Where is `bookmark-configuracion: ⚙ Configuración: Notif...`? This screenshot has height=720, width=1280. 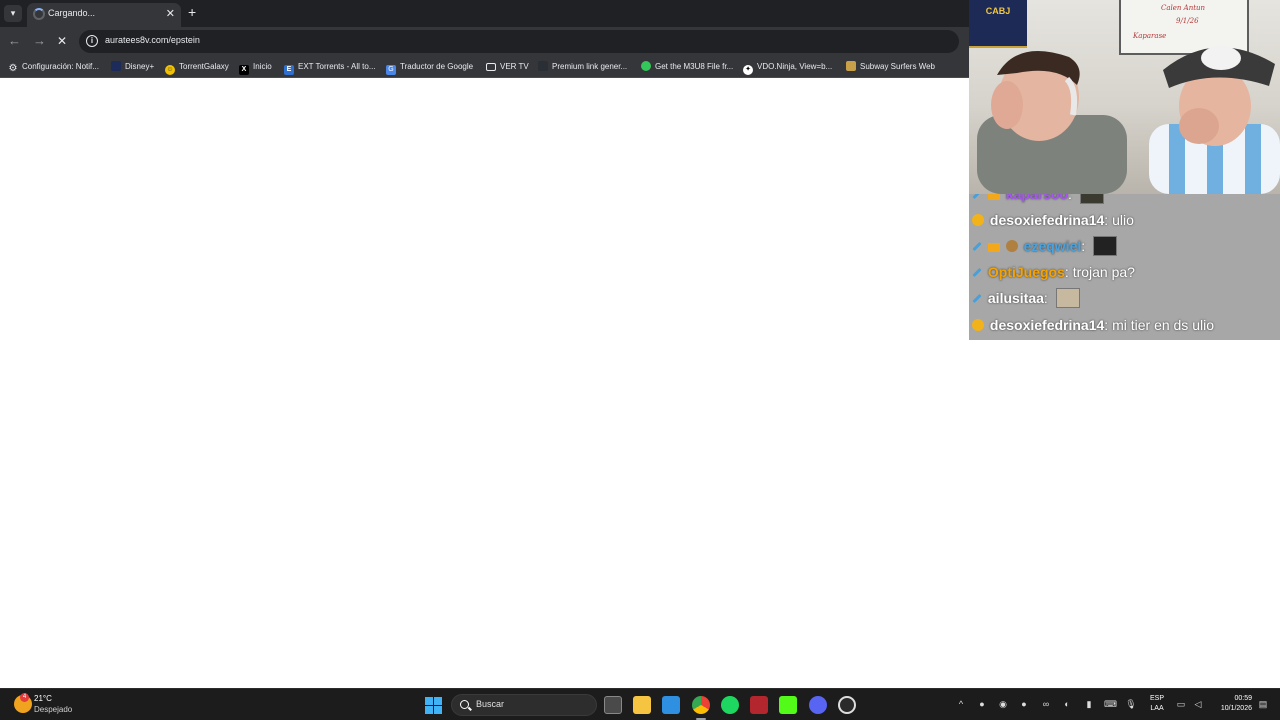
bookmark-configuracion: ⚙ Configuración: Notif... is located at coordinates (53, 67).